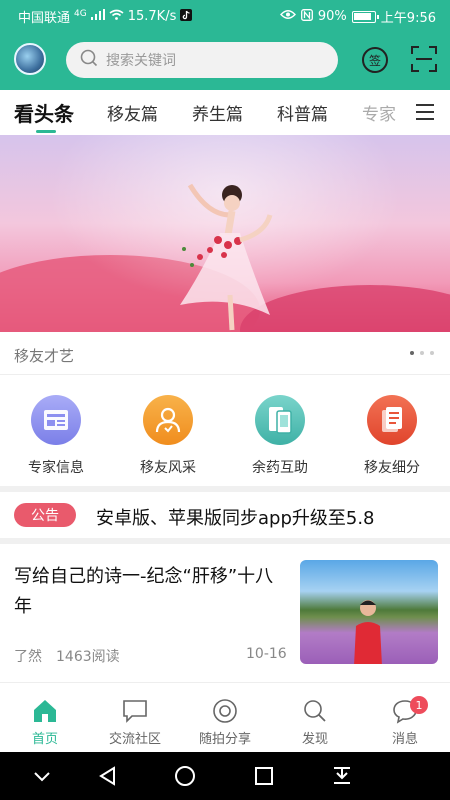 The height and width of the screenshot is (800, 450). What do you see at coordinates (45, 515) in the screenshot?
I see `announcement-tag: 公告` at bounding box center [45, 515].